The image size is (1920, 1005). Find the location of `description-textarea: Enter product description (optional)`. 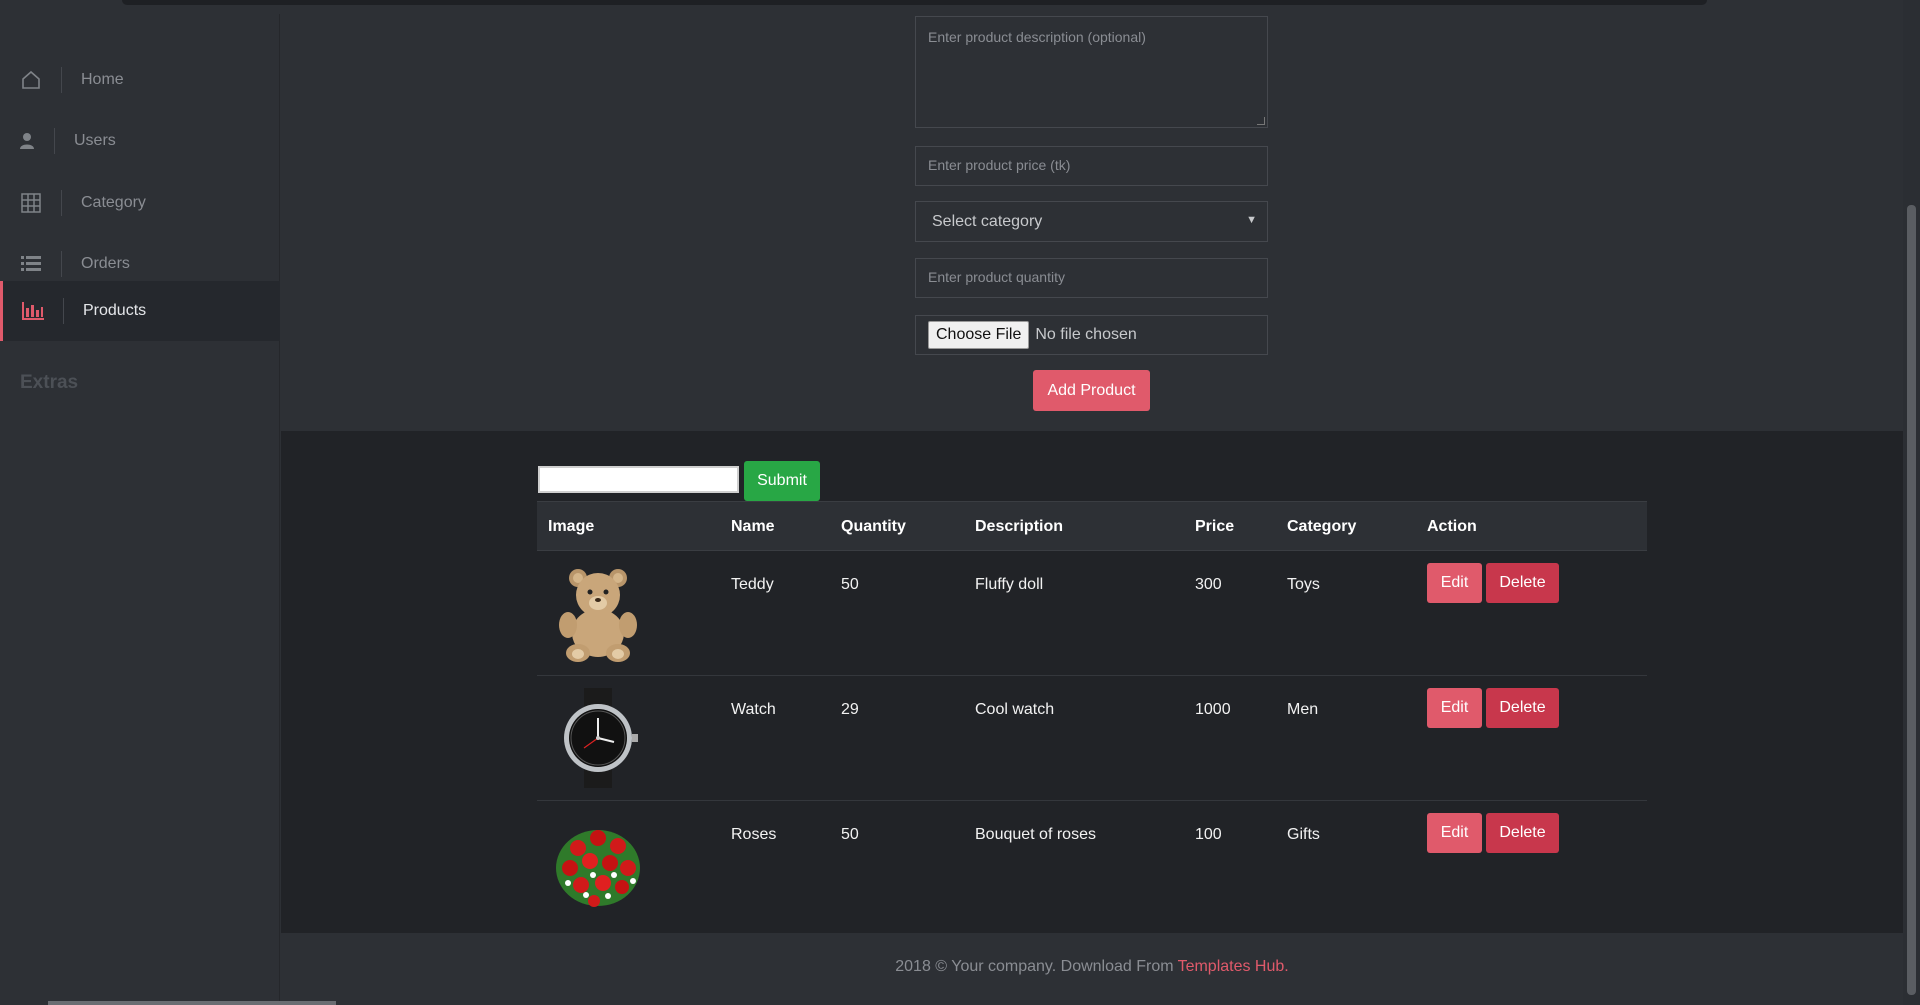

description-textarea: Enter product description (optional) is located at coordinates (1091, 72).